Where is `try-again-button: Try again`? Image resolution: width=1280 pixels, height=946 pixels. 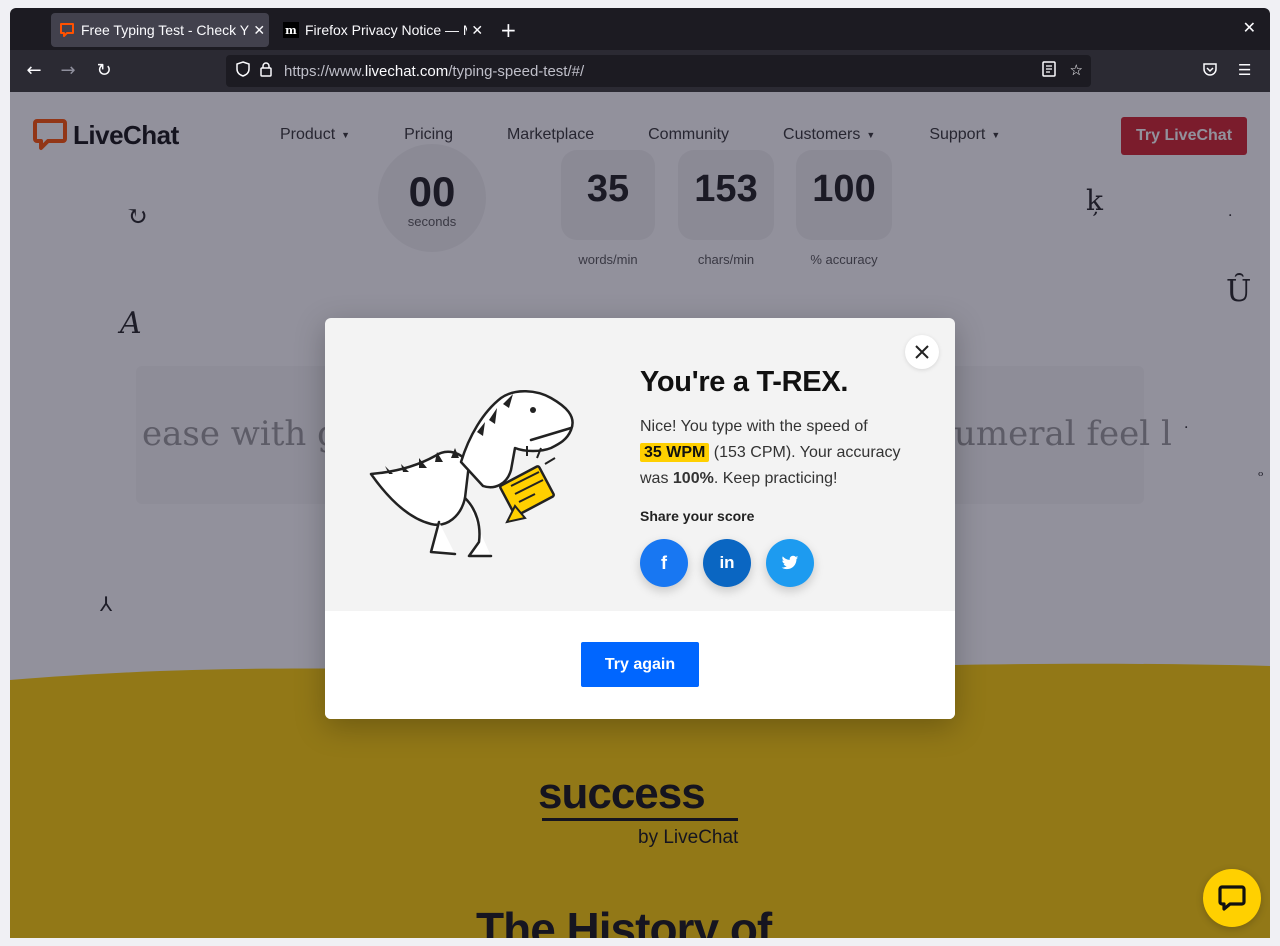 try-again-button: Try again is located at coordinates (640, 664).